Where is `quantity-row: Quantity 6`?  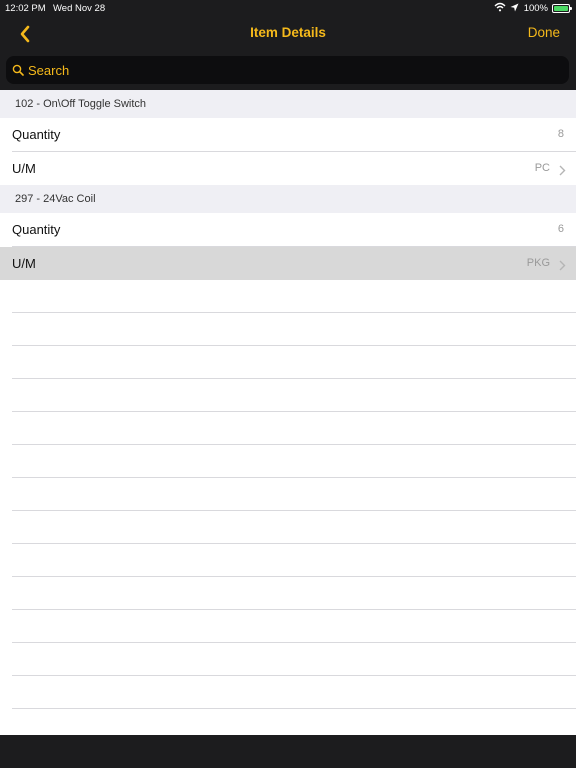
quantity-row: Quantity 6 is located at coordinates (288, 229).